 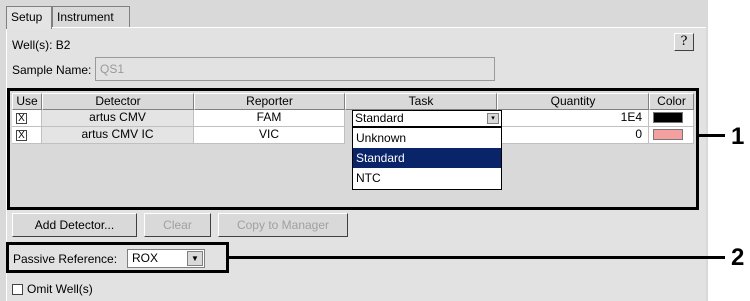 I want to click on task-select-value: Standard, so click(x=379, y=118).